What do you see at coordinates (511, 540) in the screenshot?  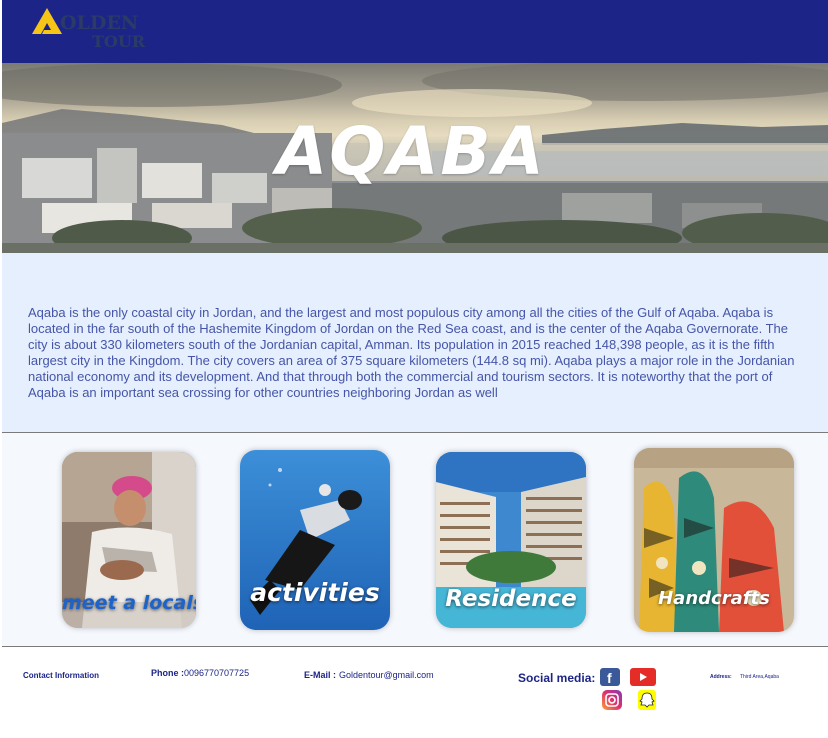 I see `card-residence: Residence` at bounding box center [511, 540].